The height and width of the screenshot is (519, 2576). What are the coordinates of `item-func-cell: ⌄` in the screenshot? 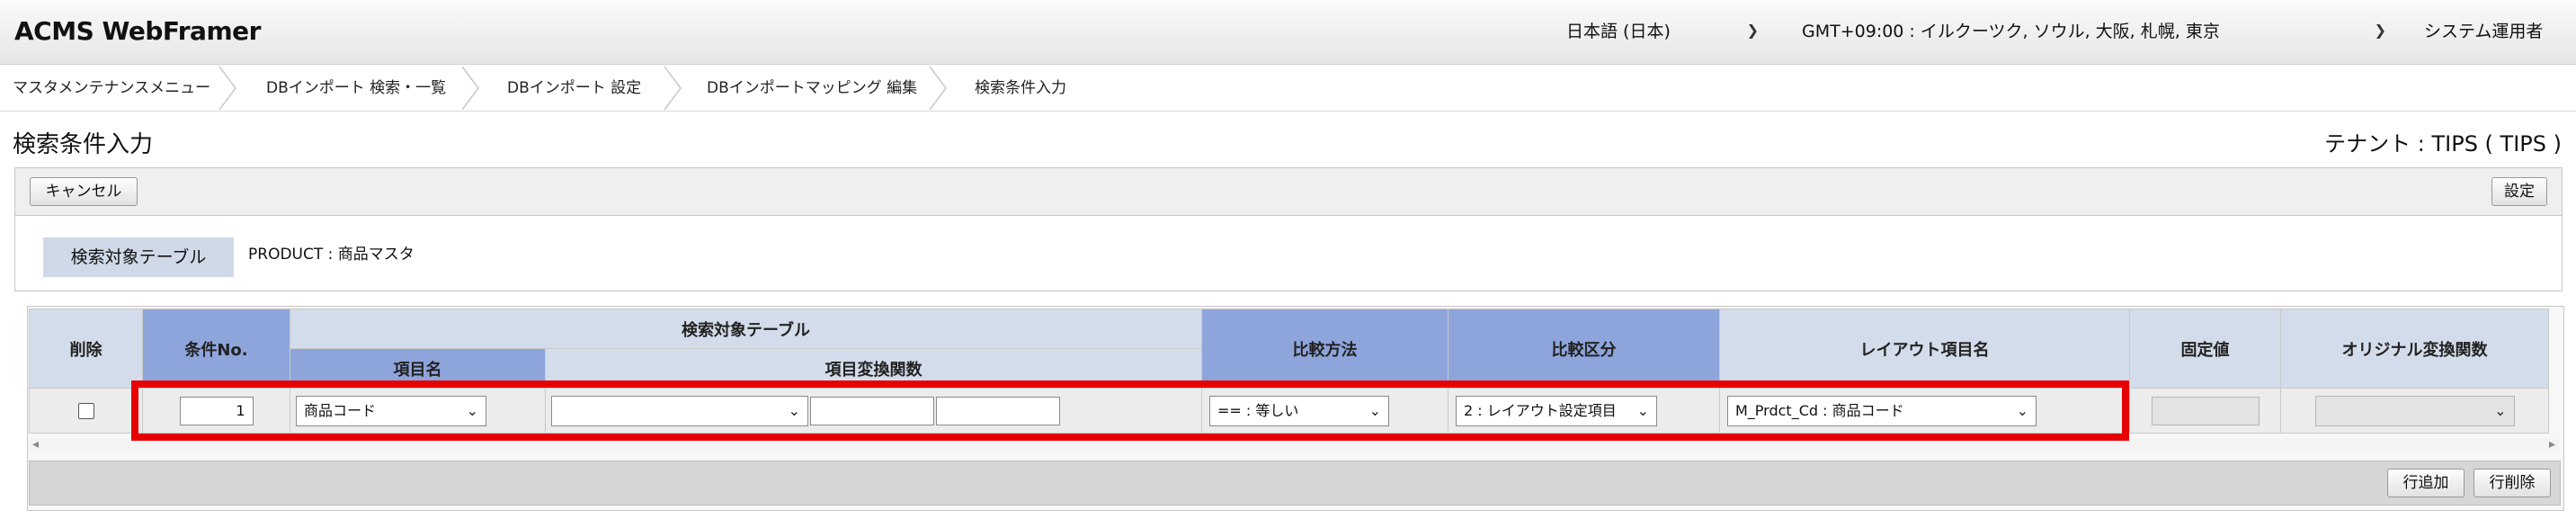 It's located at (874, 411).